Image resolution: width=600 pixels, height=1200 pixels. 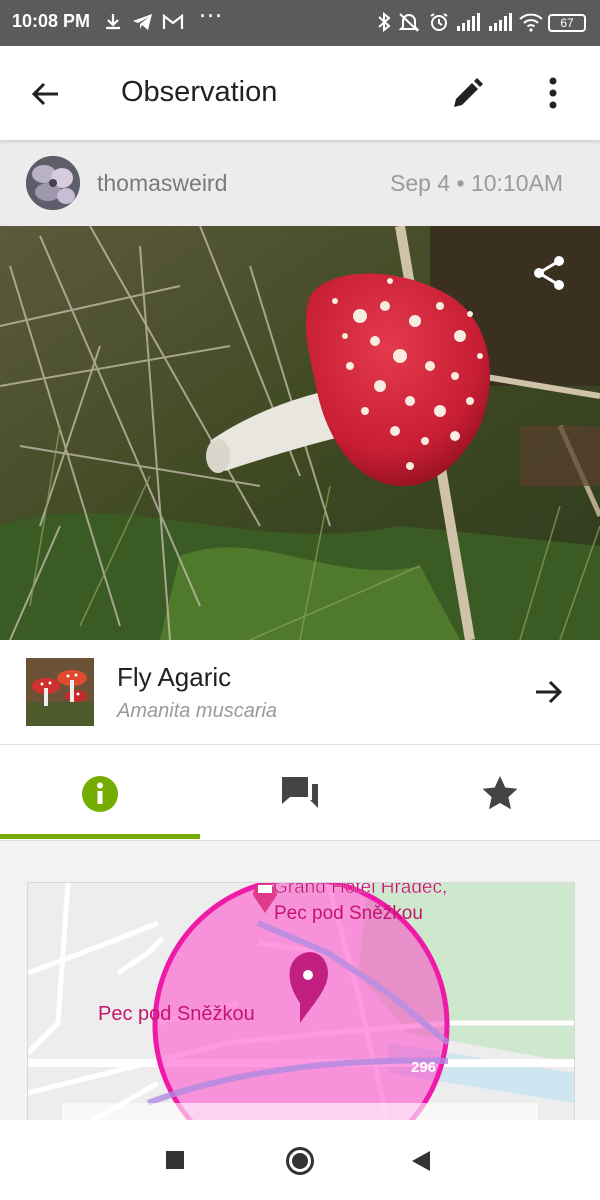 I want to click on map-poi-label-line1: Grand Hotel Hradec,, so click(x=360, y=890).